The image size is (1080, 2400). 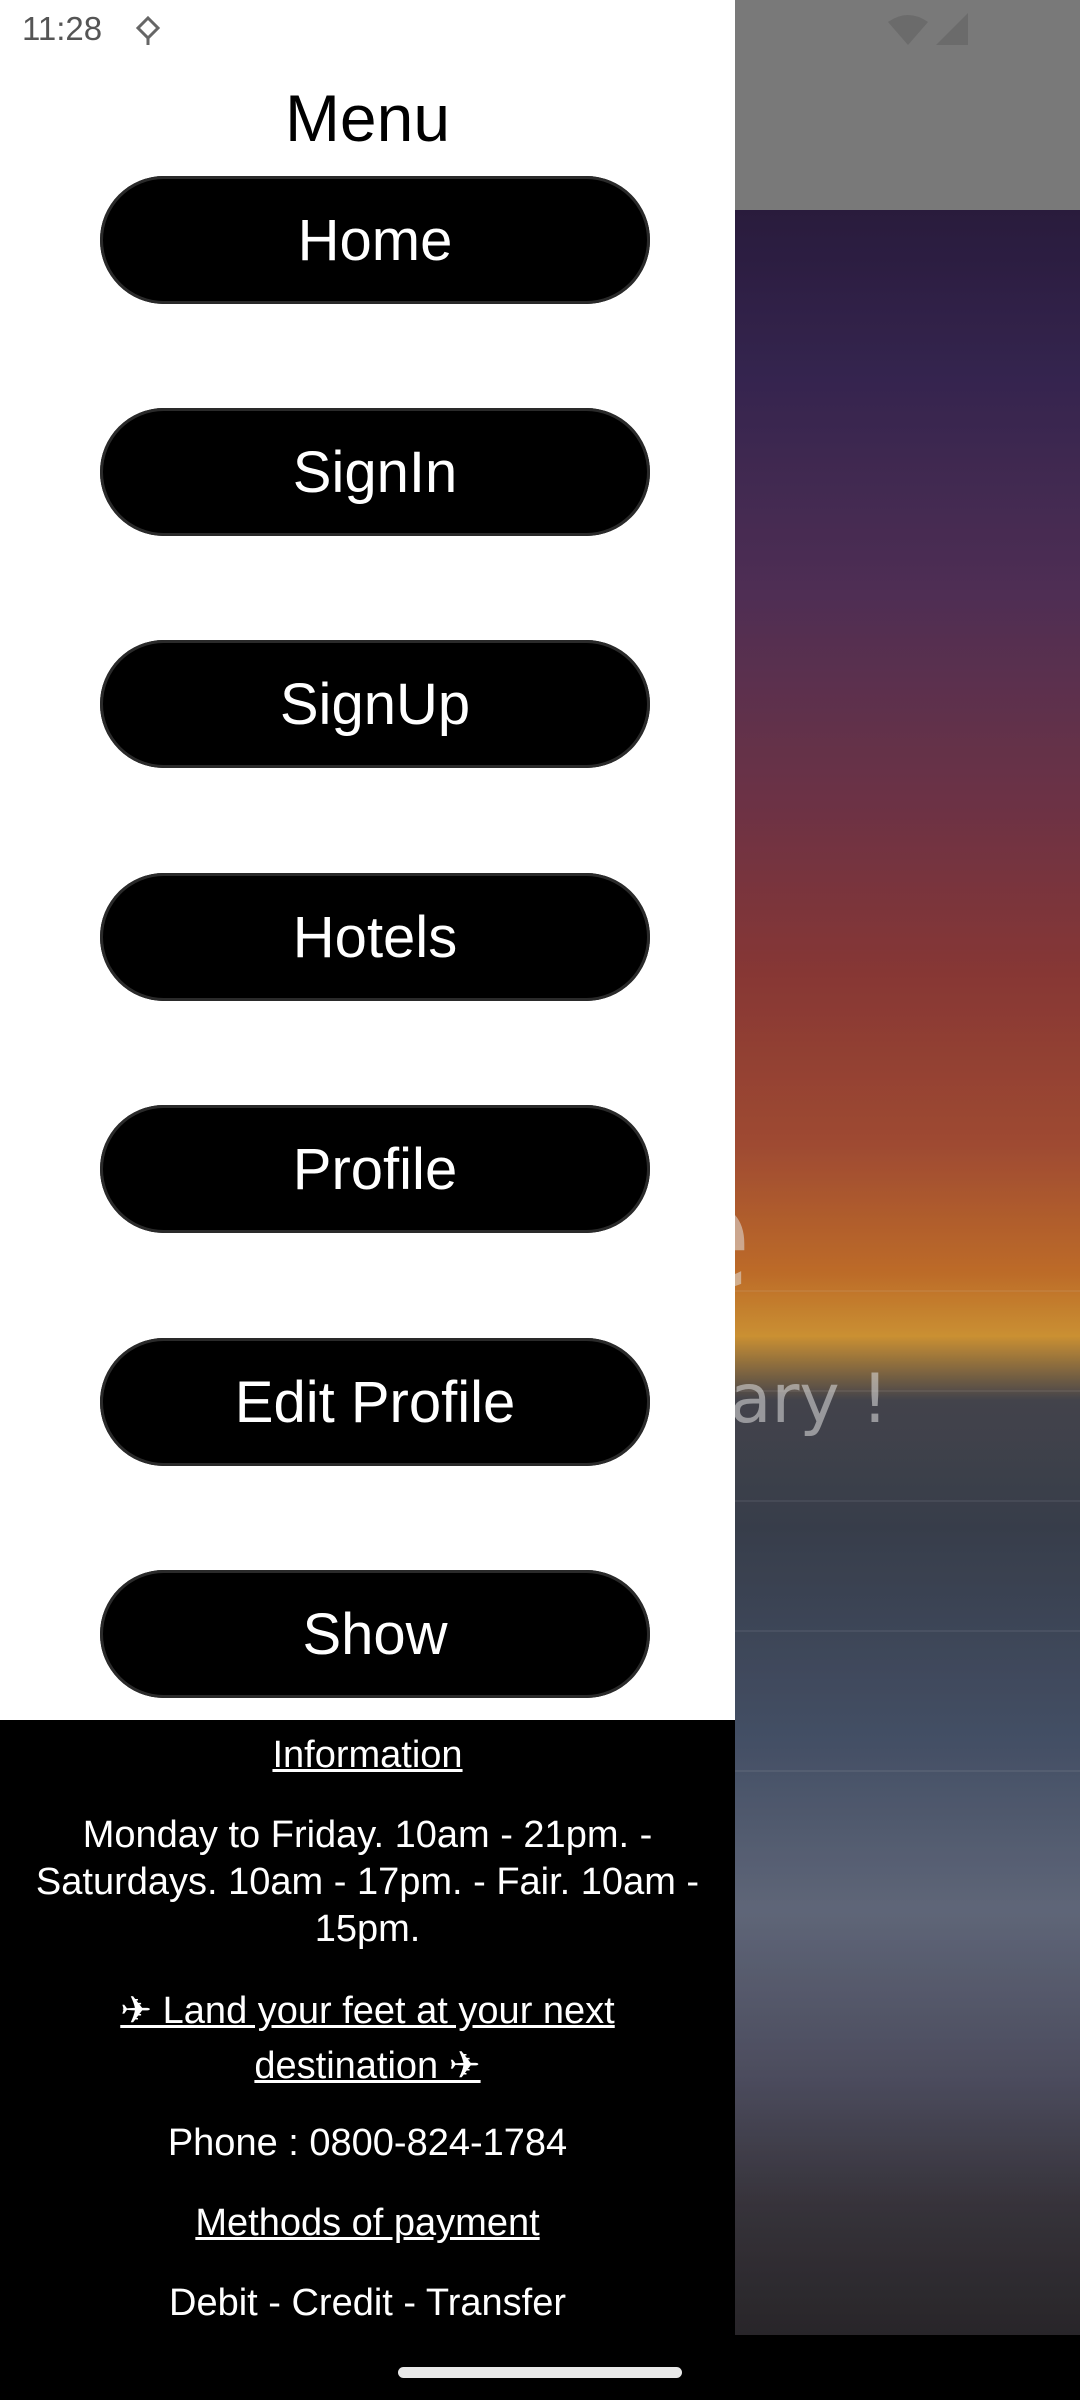 I want to click on wifi-icon, so click(x=908, y=30).